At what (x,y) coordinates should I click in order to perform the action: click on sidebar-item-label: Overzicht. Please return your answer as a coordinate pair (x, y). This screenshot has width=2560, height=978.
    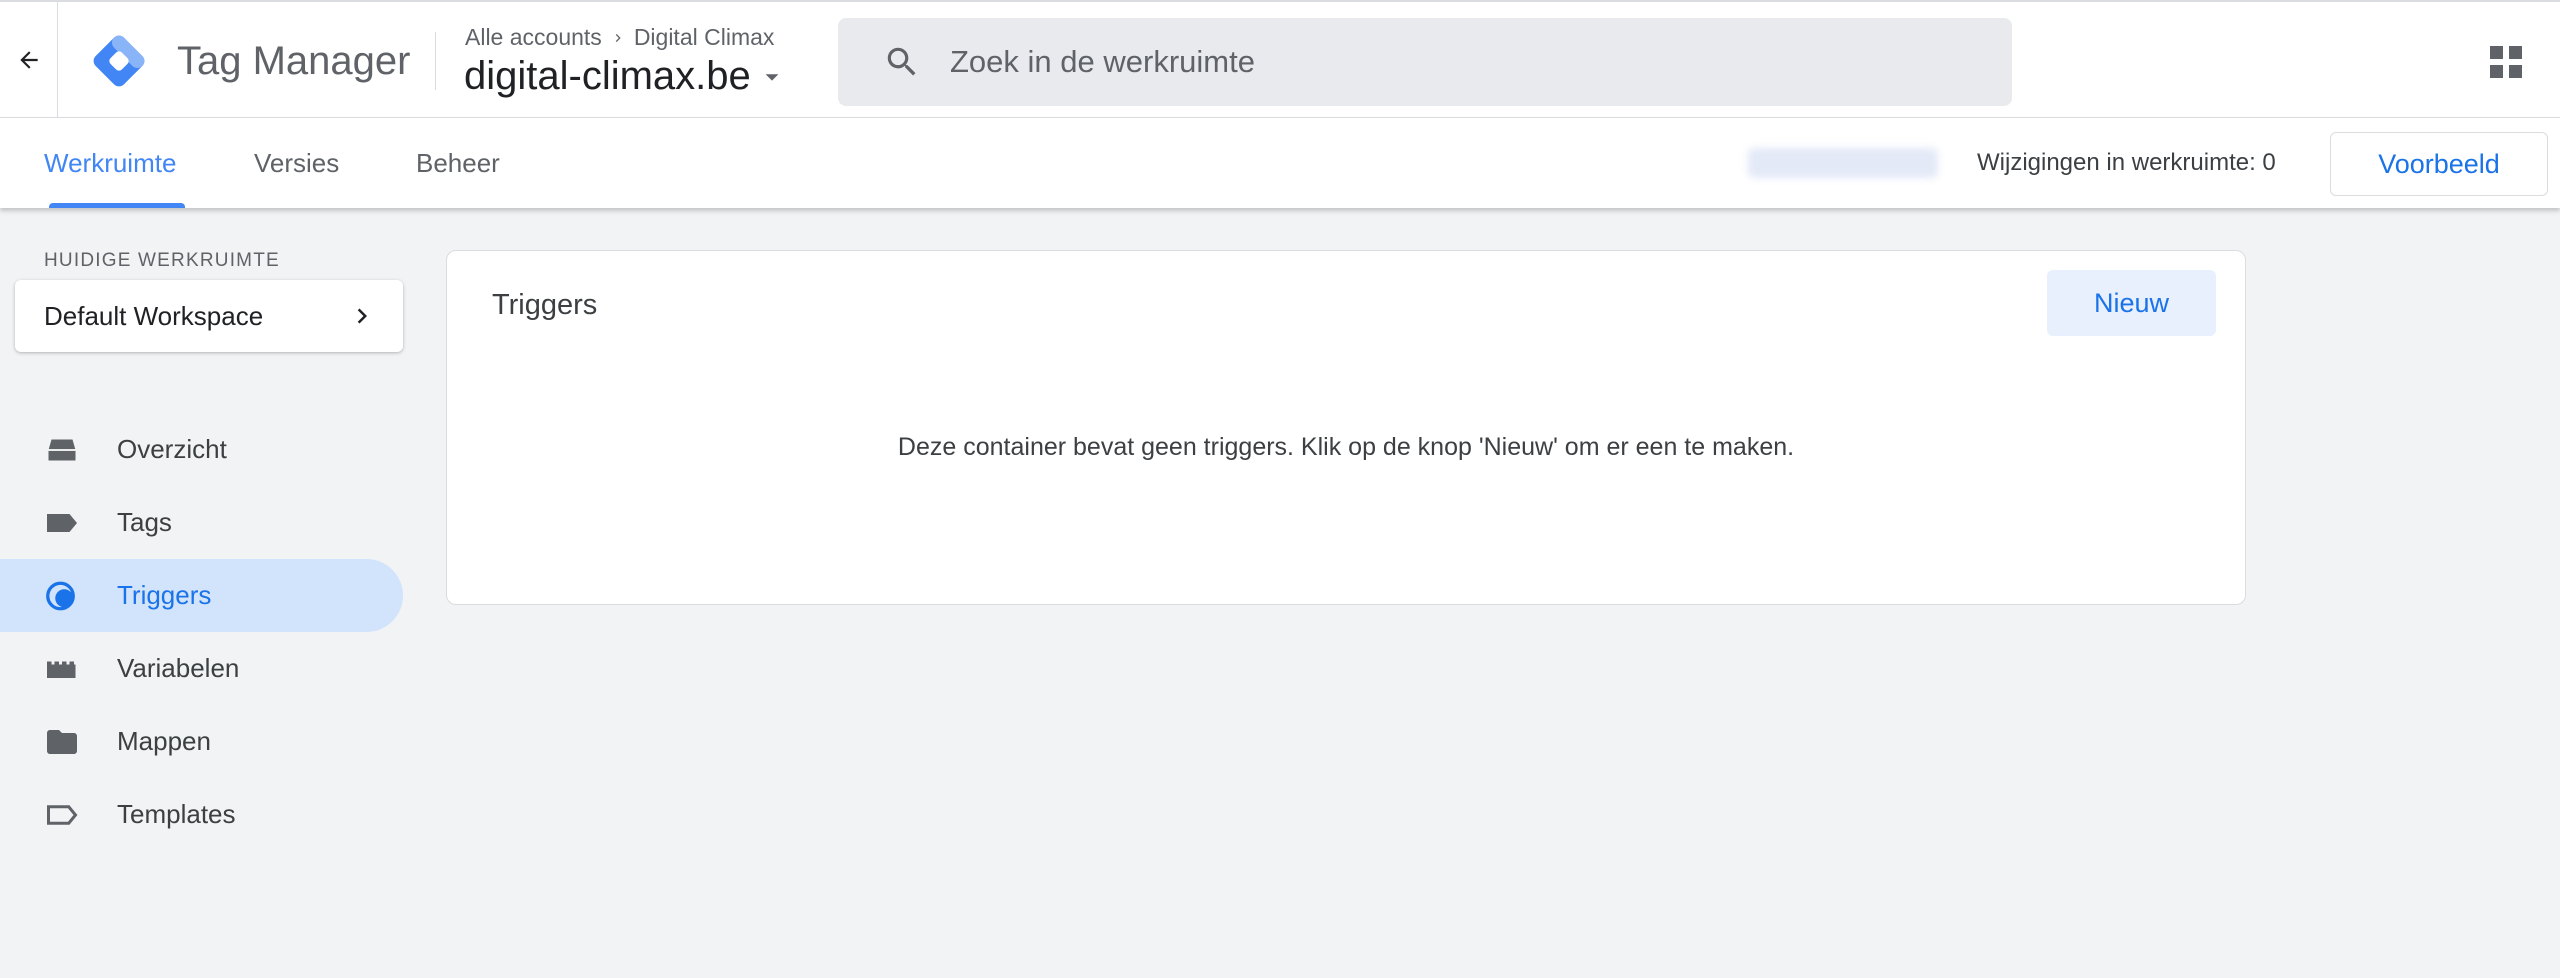
    Looking at the image, I should click on (172, 449).